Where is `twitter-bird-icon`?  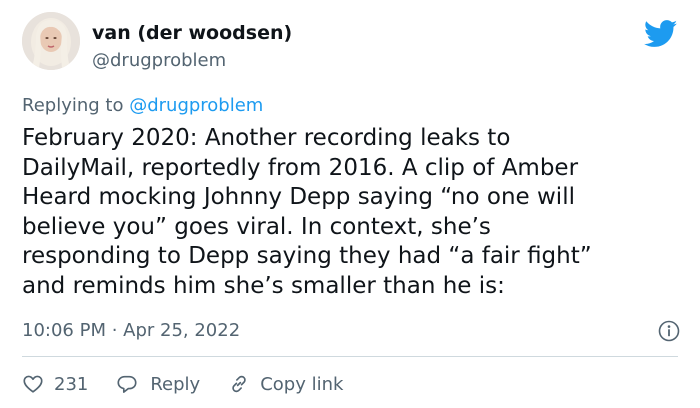 twitter-bird-icon is located at coordinates (661, 34).